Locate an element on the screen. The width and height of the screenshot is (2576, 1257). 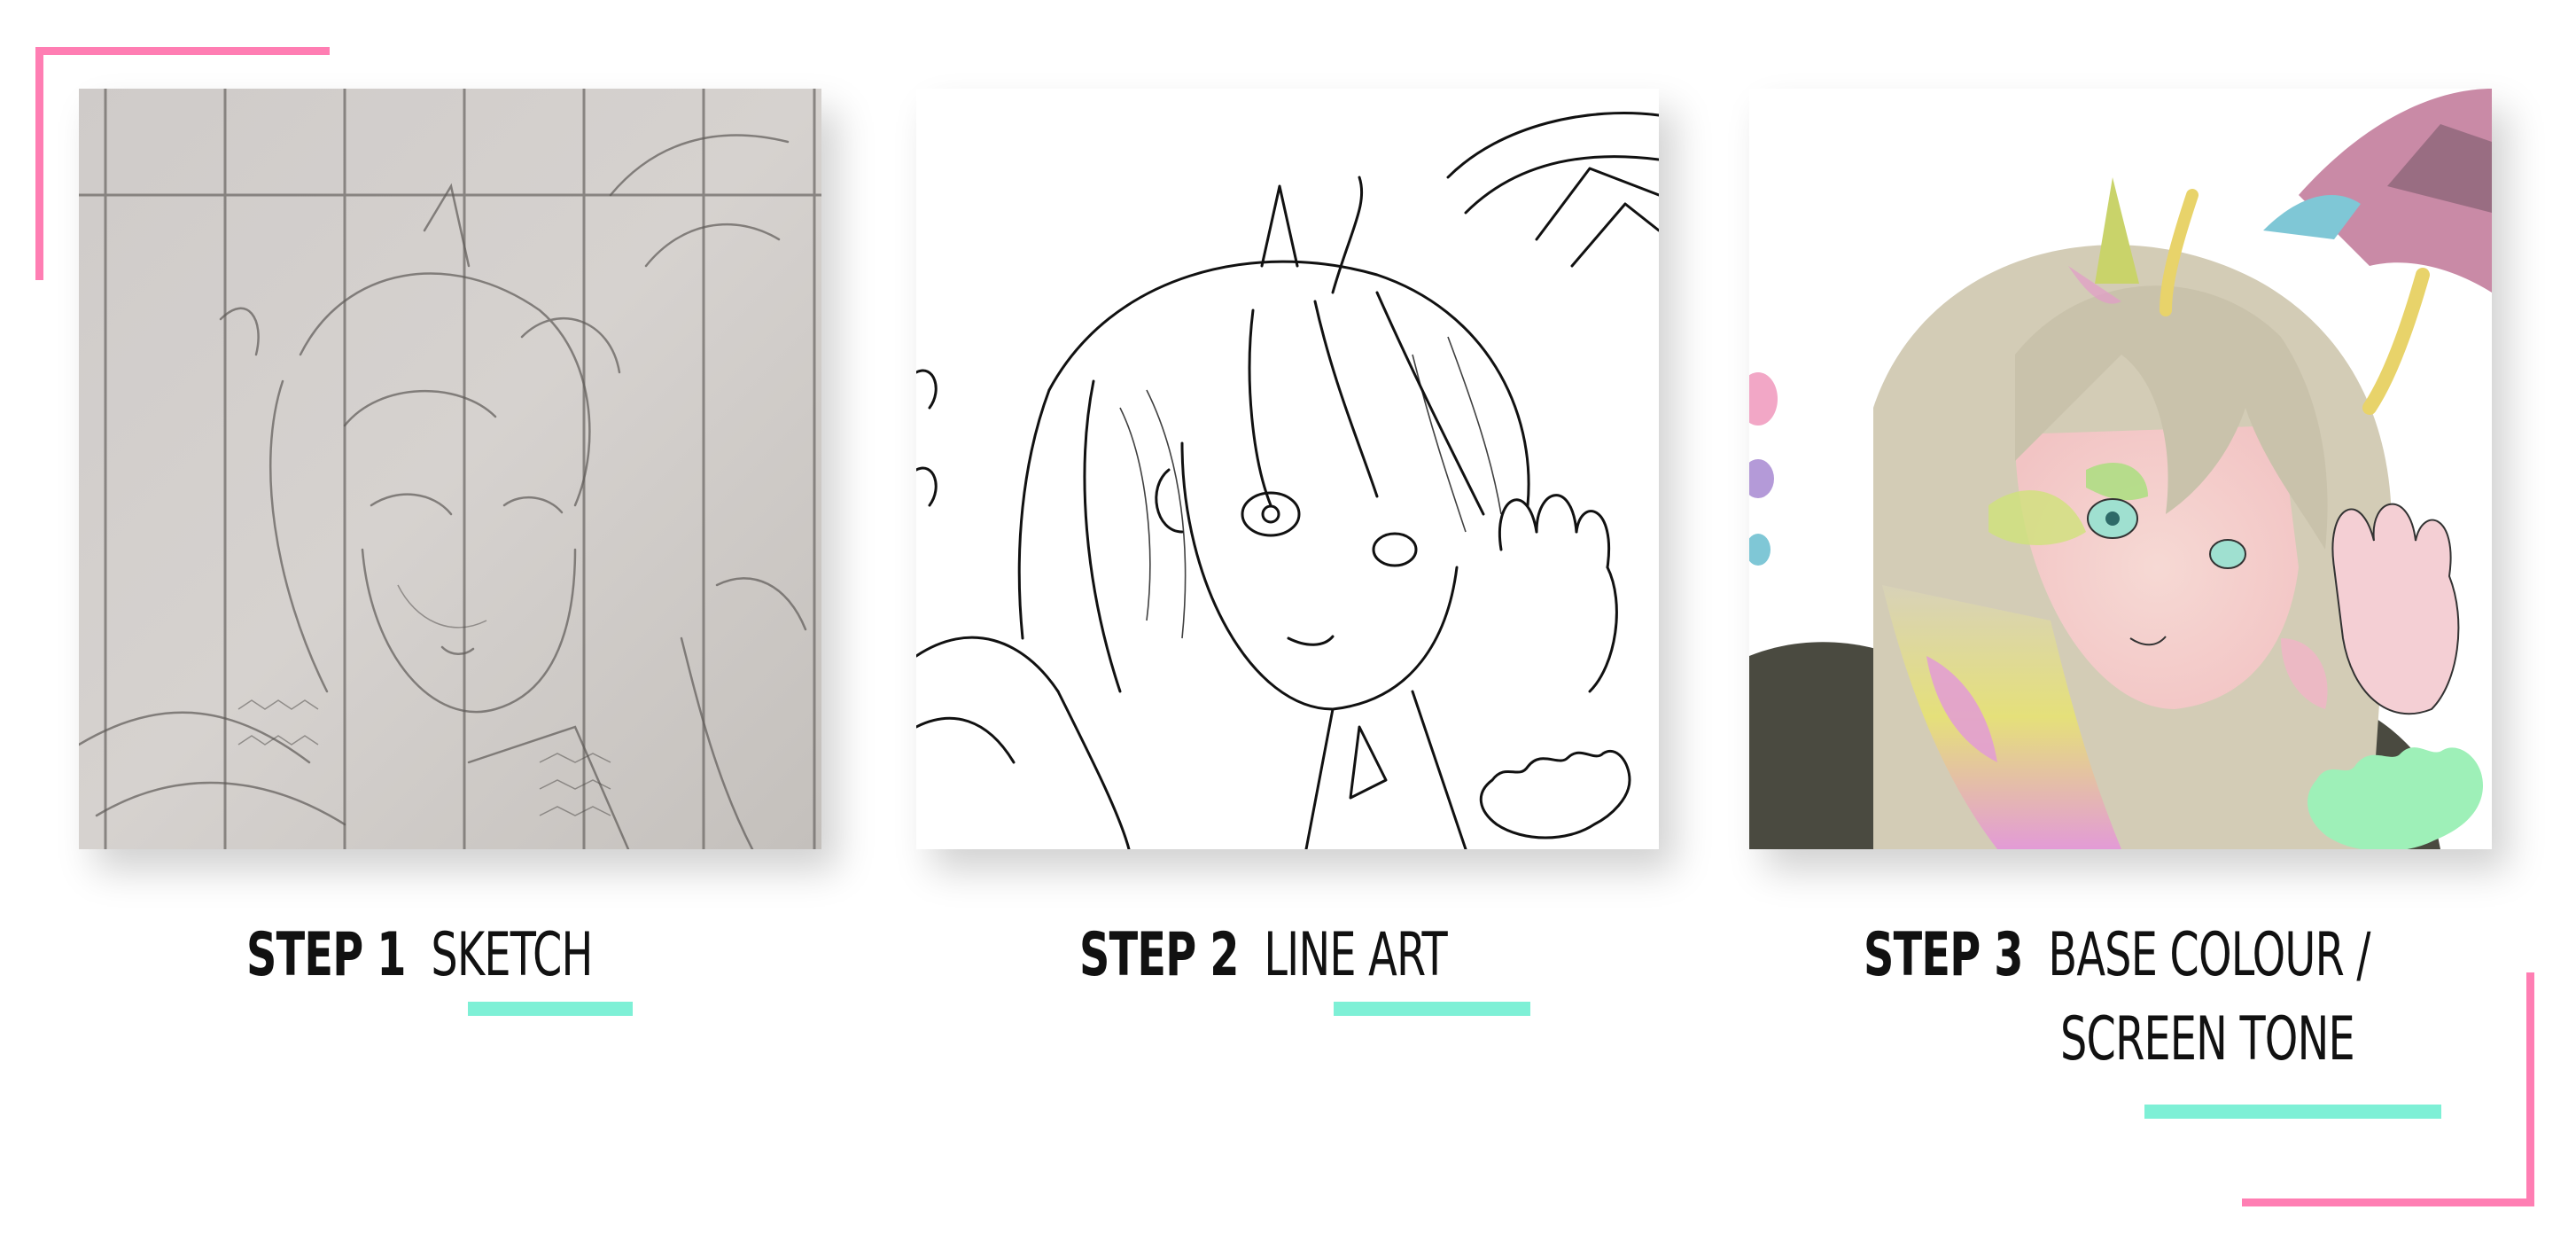
step-3-label-line2: SCREEN TONE is located at coordinates (2208, 1039).